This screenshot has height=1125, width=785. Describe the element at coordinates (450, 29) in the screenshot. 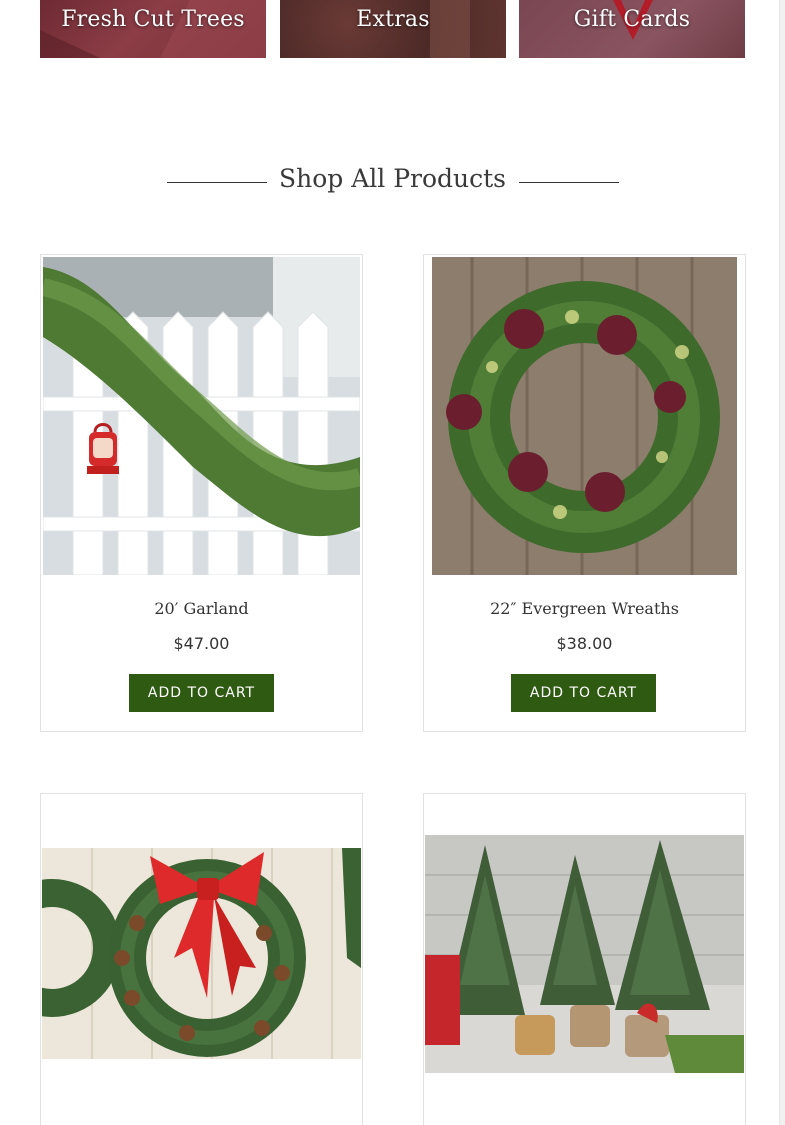

I see `extras-photo` at that location.